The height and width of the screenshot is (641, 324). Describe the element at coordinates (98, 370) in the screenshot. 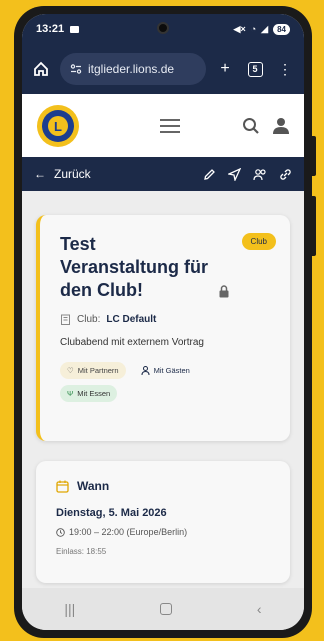

I see `chip-partner-label: Mit Partnern` at that location.